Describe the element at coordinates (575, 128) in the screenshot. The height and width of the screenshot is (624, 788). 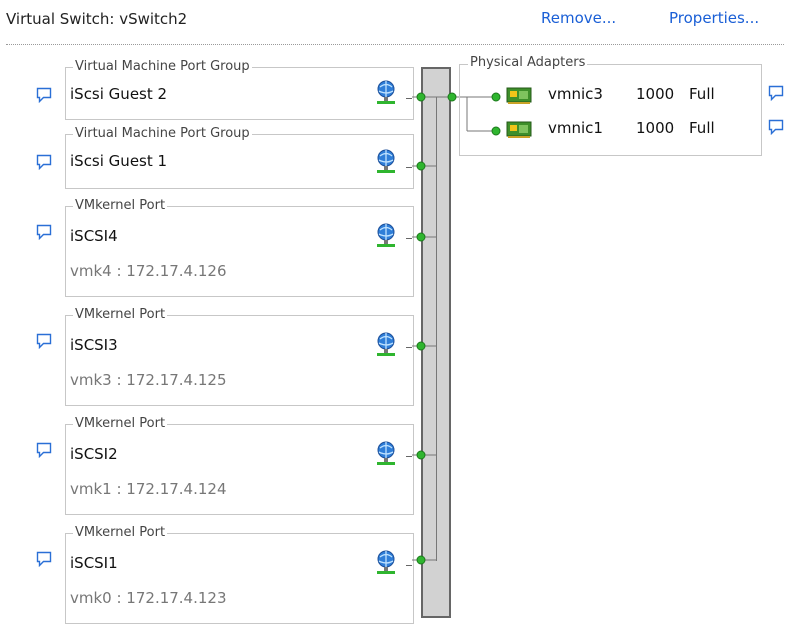
I see `adapter-name: vmnic1` at that location.